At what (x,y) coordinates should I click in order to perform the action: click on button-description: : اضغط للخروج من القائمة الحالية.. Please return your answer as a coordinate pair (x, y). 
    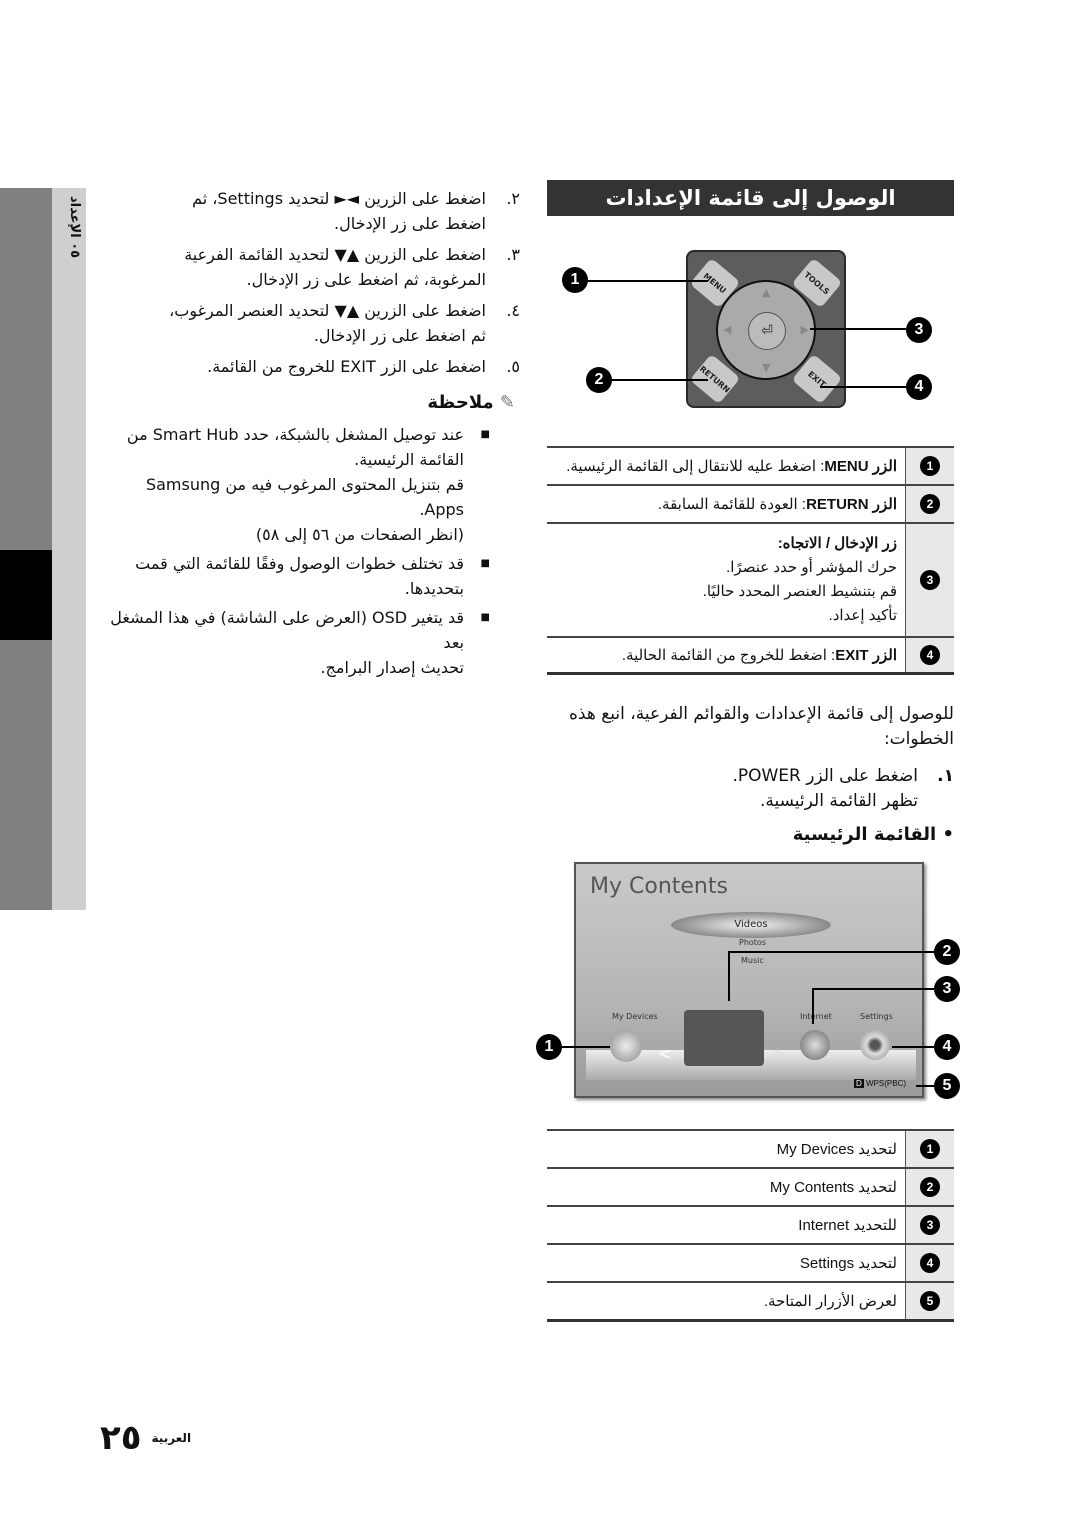
    Looking at the image, I should click on (728, 655).